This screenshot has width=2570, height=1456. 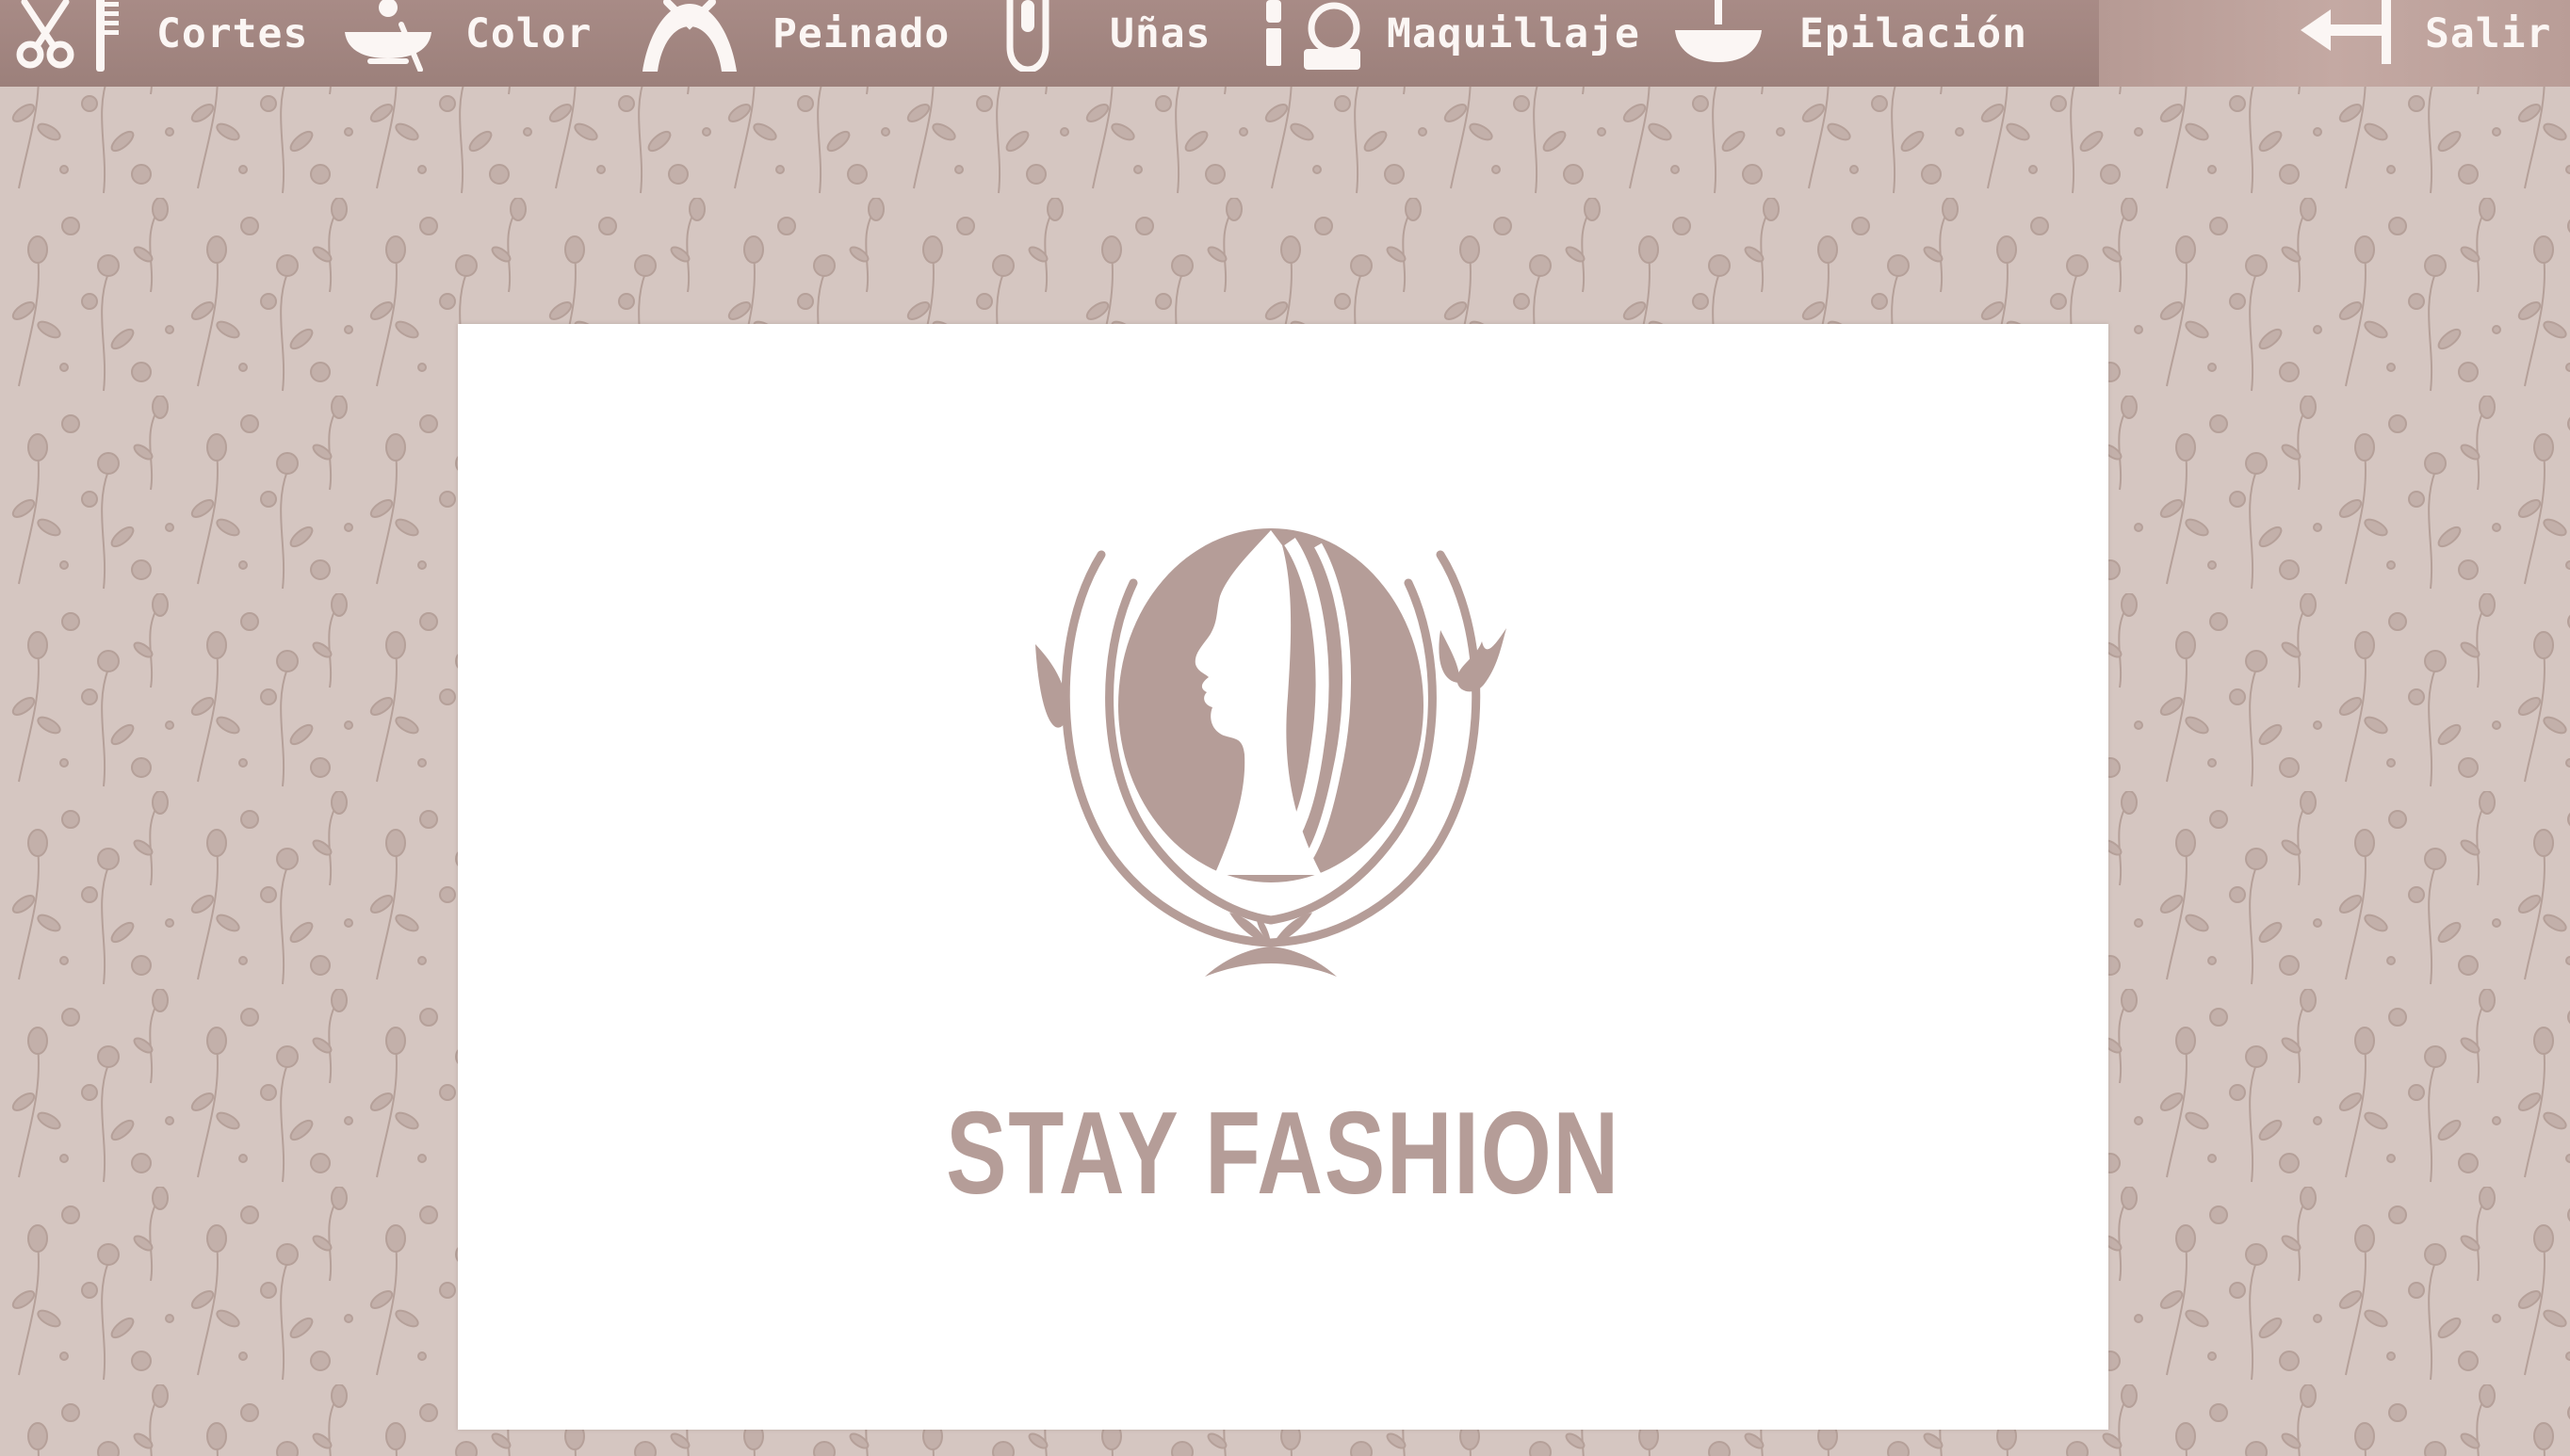 I want to click on nav-maquillaje: Maquillaje, so click(x=1453, y=35).